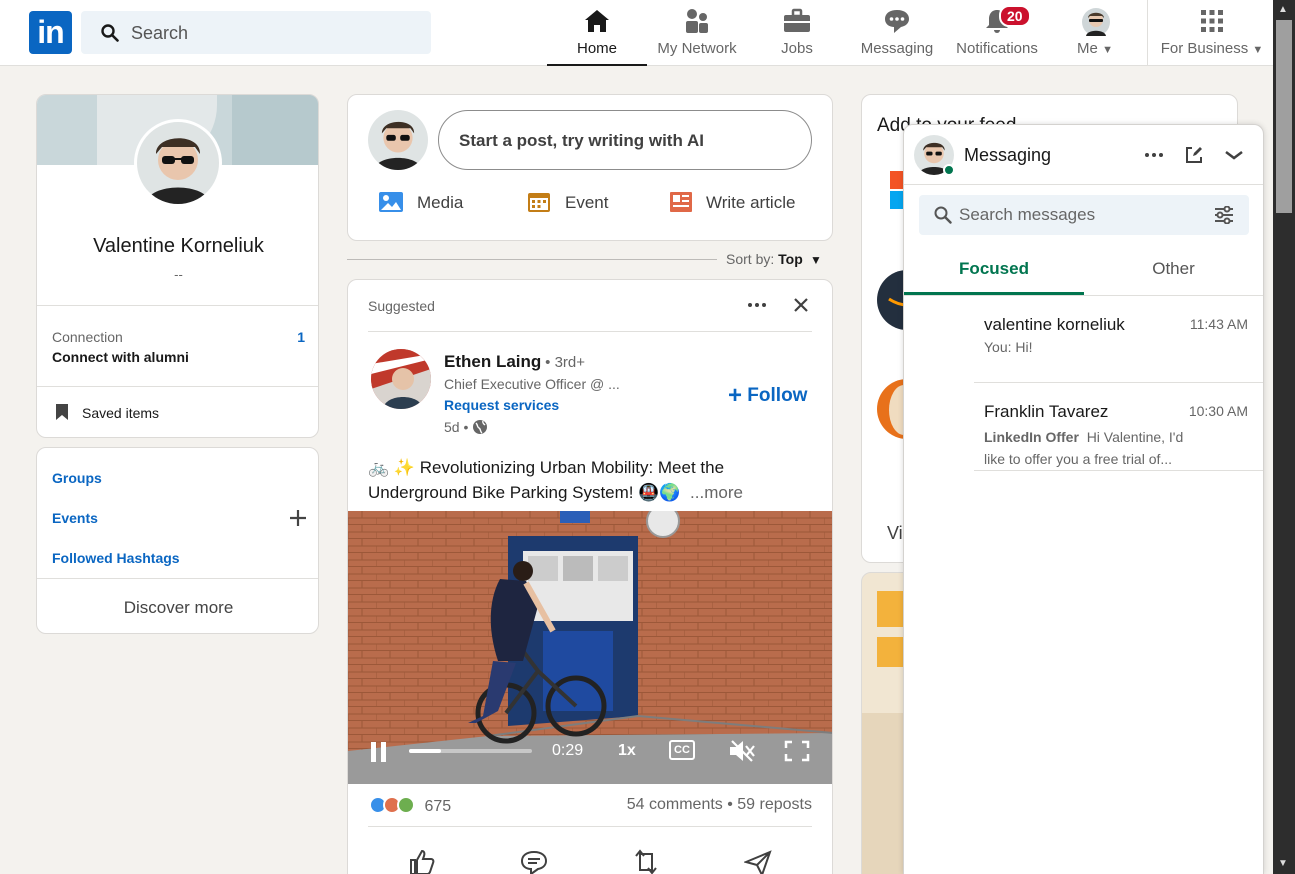  What do you see at coordinates (1218, 324) in the screenshot?
I see `conversation-time: 11:43 AM` at bounding box center [1218, 324].